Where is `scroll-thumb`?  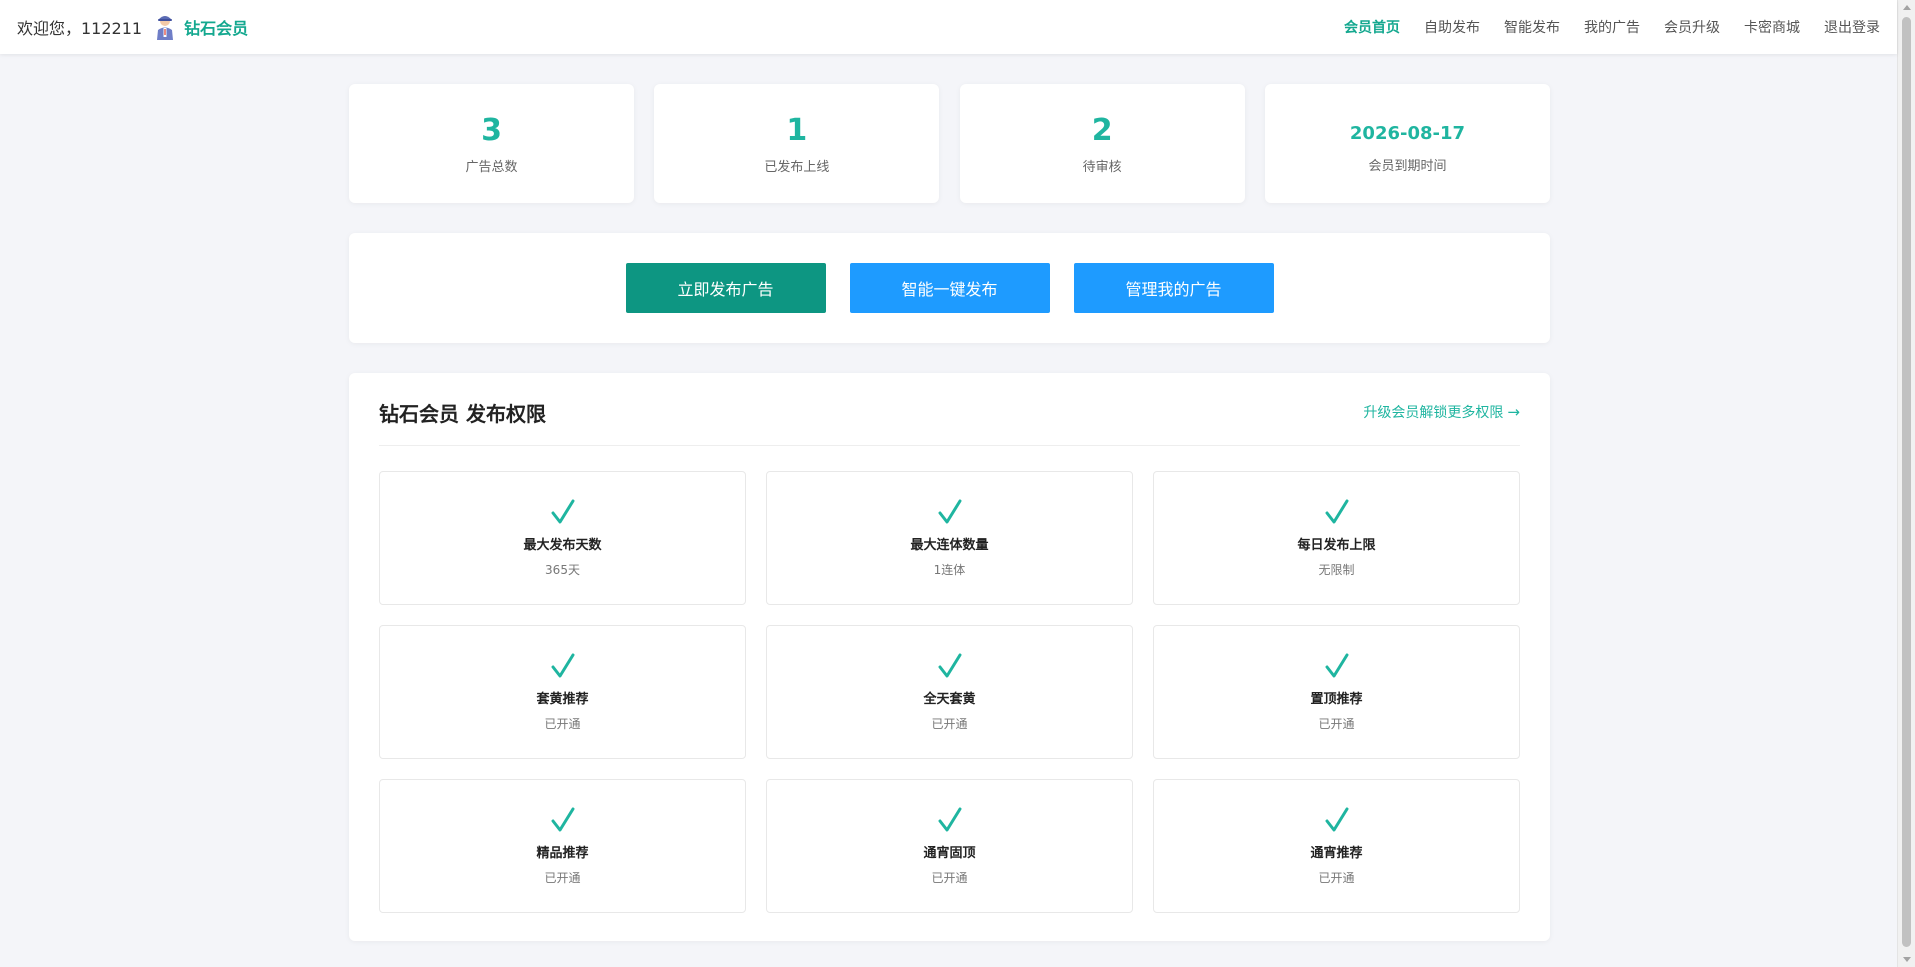 scroll-thumb is located at coordinates (1906, 482).